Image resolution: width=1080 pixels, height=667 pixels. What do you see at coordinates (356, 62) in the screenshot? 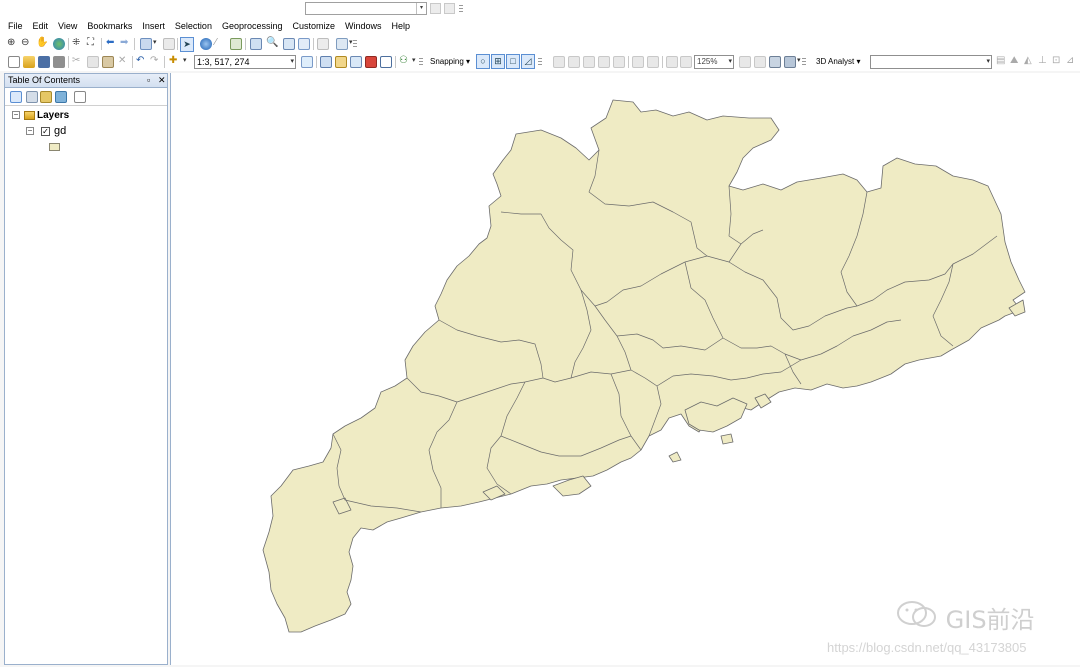
I see `search-window-icon` at bounding box center [356, 62].